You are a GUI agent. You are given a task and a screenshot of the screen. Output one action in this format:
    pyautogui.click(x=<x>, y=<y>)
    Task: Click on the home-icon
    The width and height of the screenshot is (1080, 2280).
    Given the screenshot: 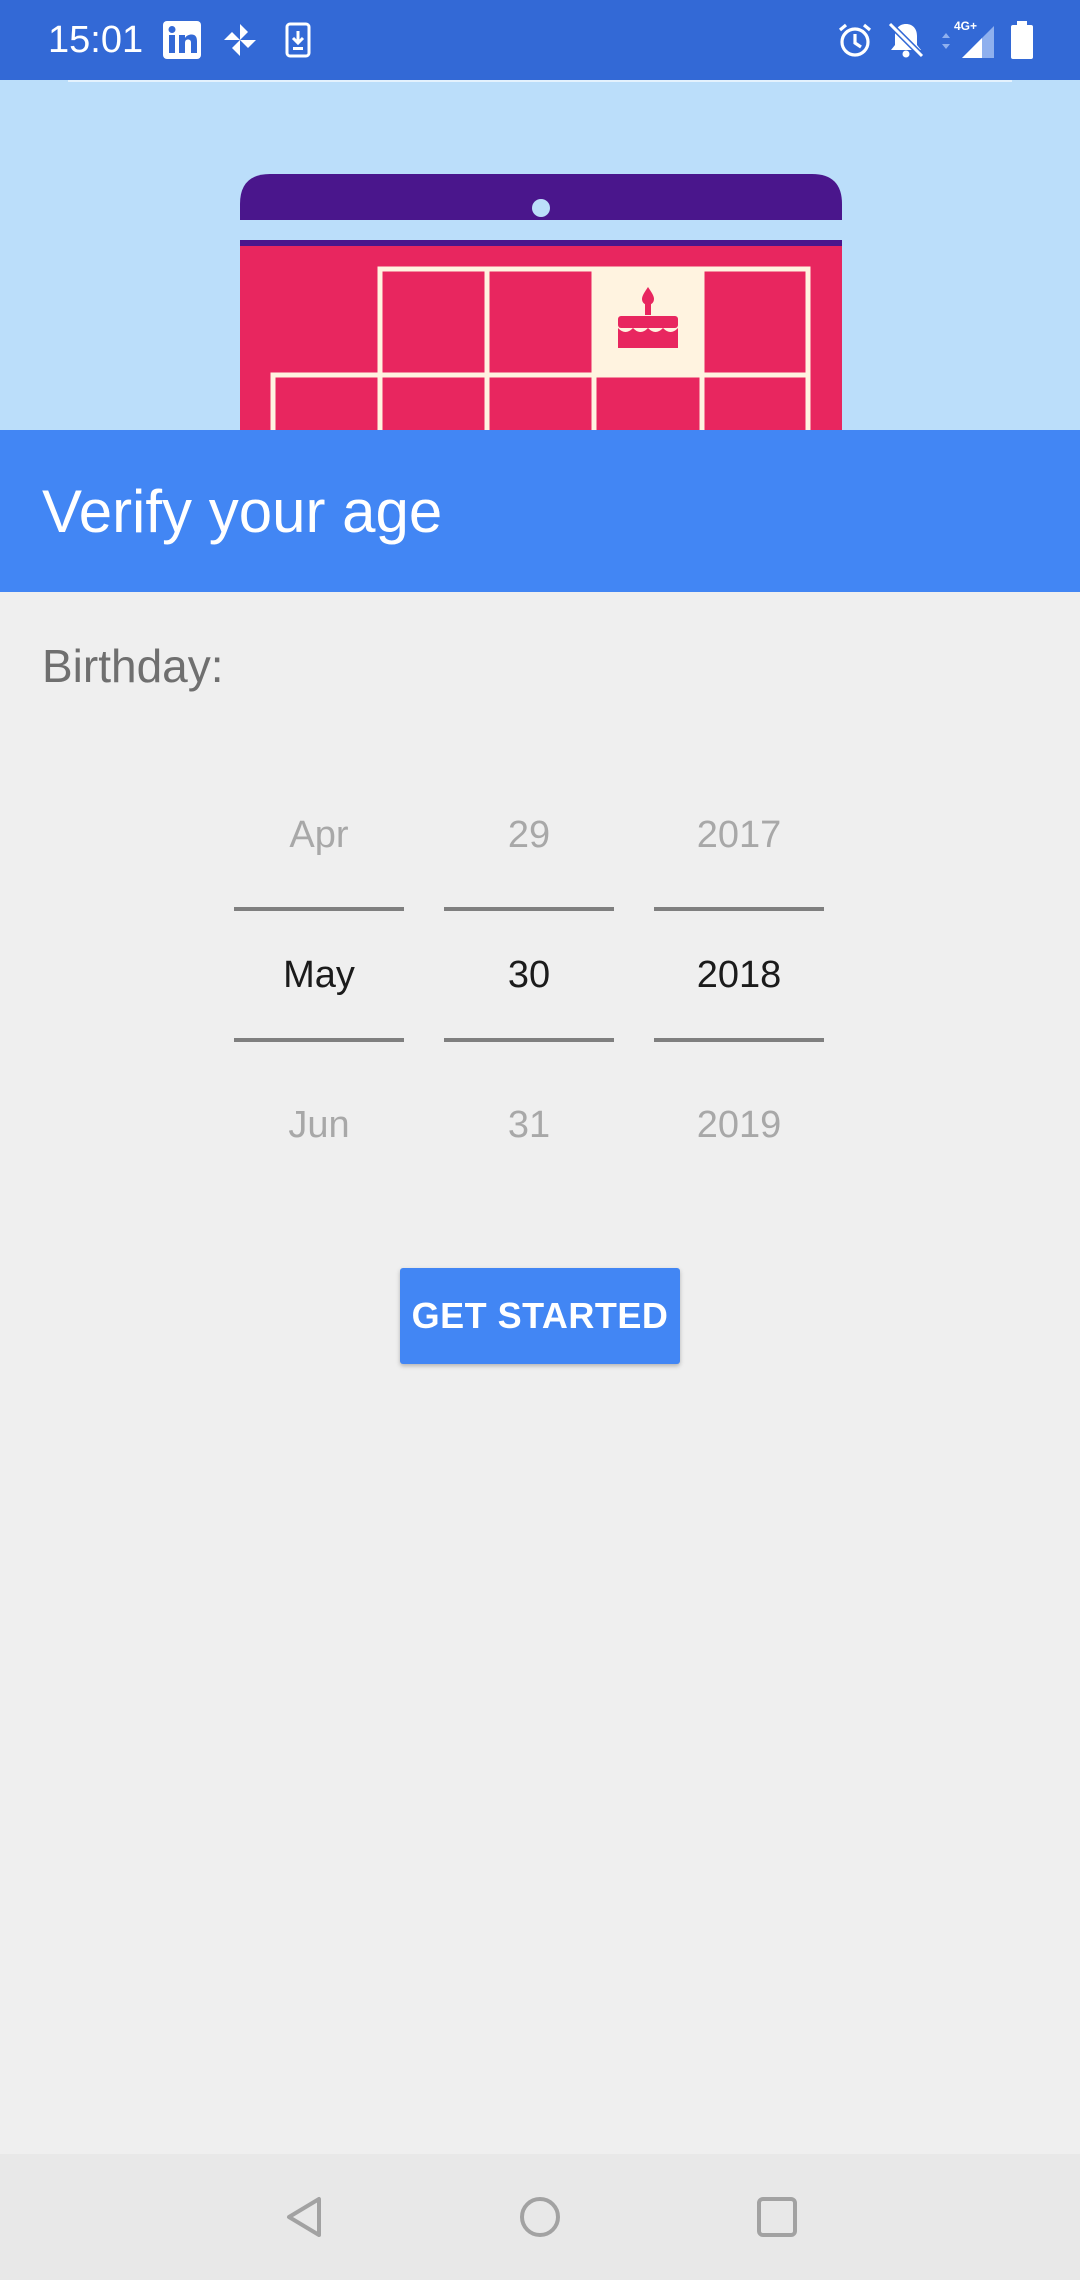 What is the action you would take?
    pyautogui.click(x=540, y=2217)
    